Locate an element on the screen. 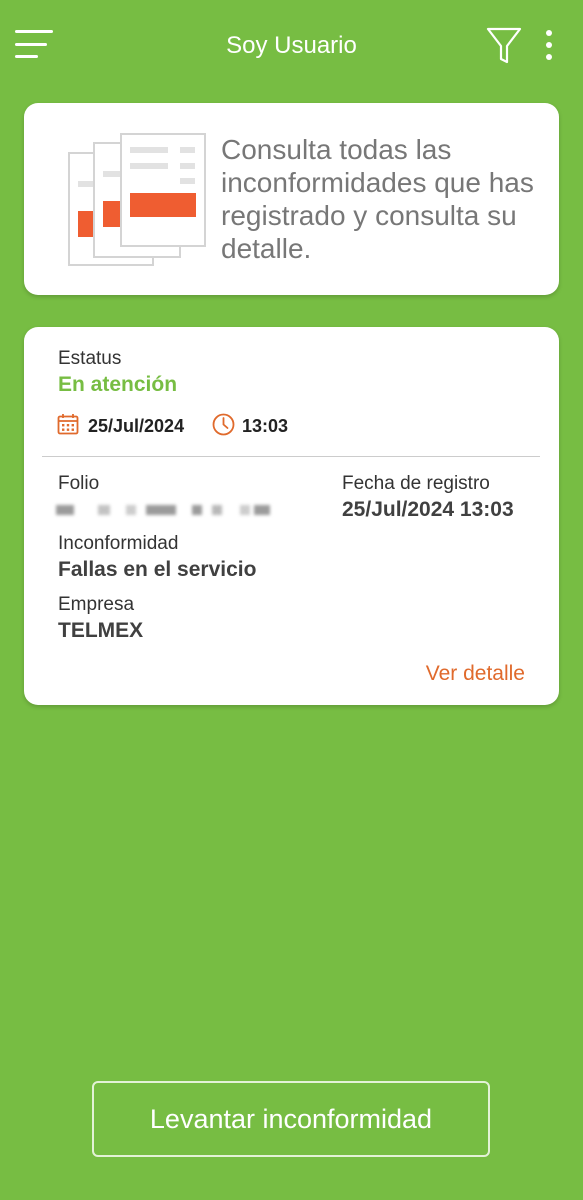  filter-icon is located at coordinates (504, 46).